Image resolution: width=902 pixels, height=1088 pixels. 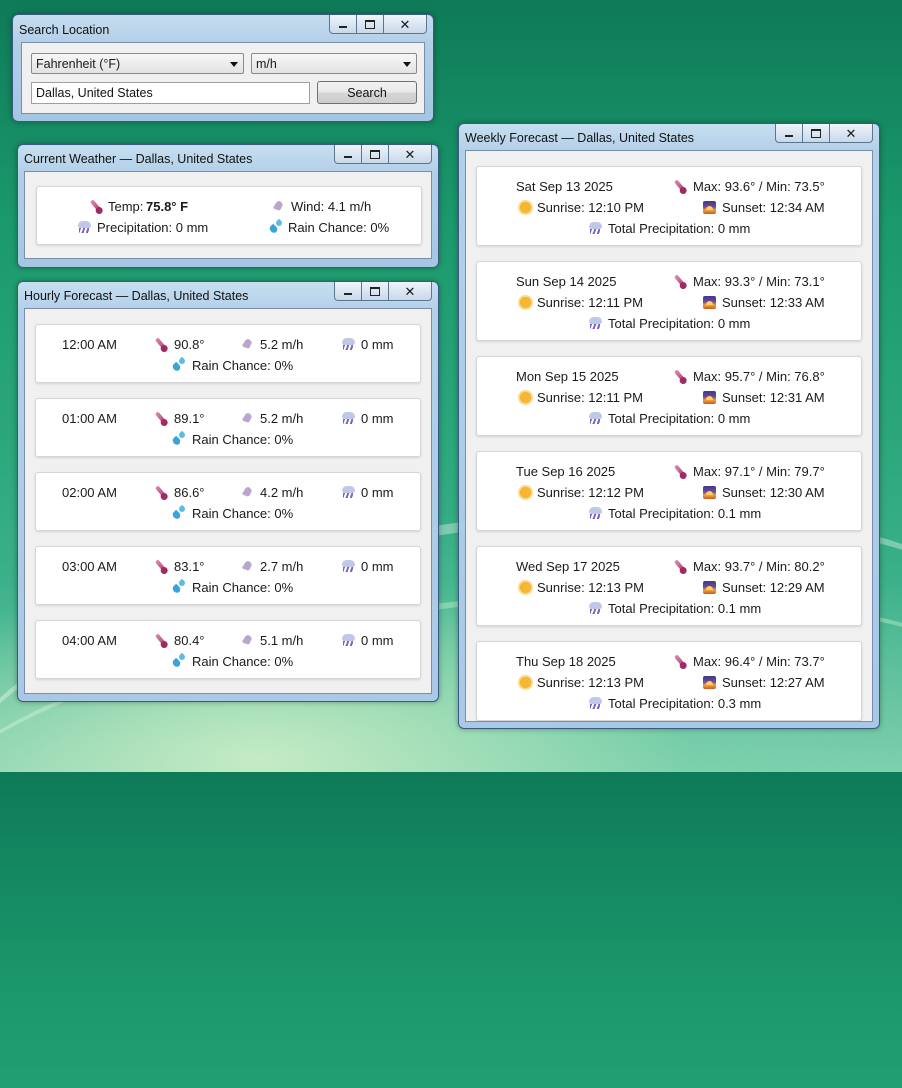 What do you see at coordinates (89, 566) in the screenshot?
I see `hour-time: 03:00 AM` at bounding box center [89, 566].